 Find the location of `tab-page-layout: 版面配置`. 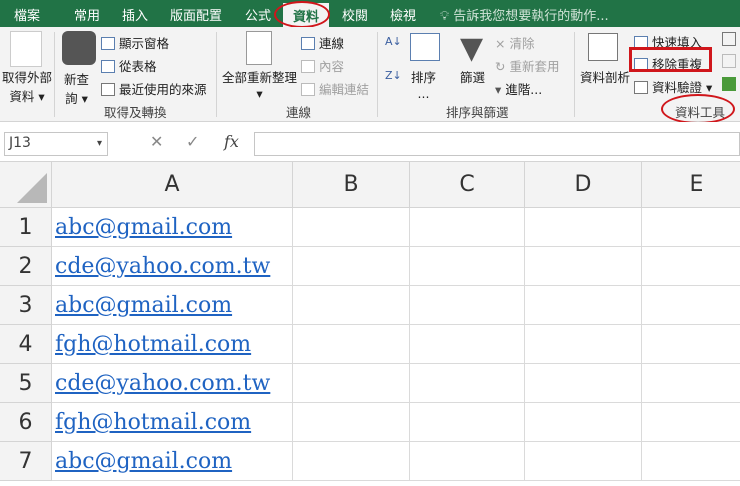

tab-page-layout: 版面配置 is located at coordinates (196, 14).